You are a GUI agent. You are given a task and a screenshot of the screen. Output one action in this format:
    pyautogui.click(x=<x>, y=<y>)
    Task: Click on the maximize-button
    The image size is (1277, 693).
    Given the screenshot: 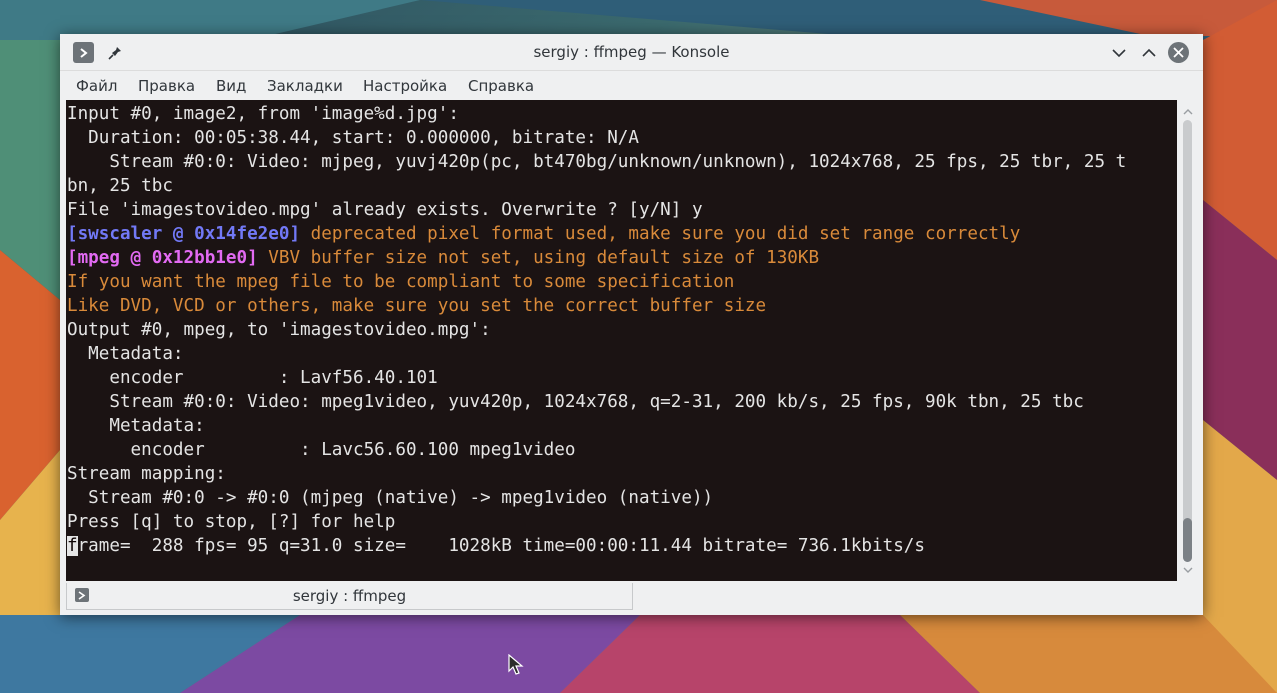 What is the action you would take?
    pyautogui.click(x=1148, y=52)
    